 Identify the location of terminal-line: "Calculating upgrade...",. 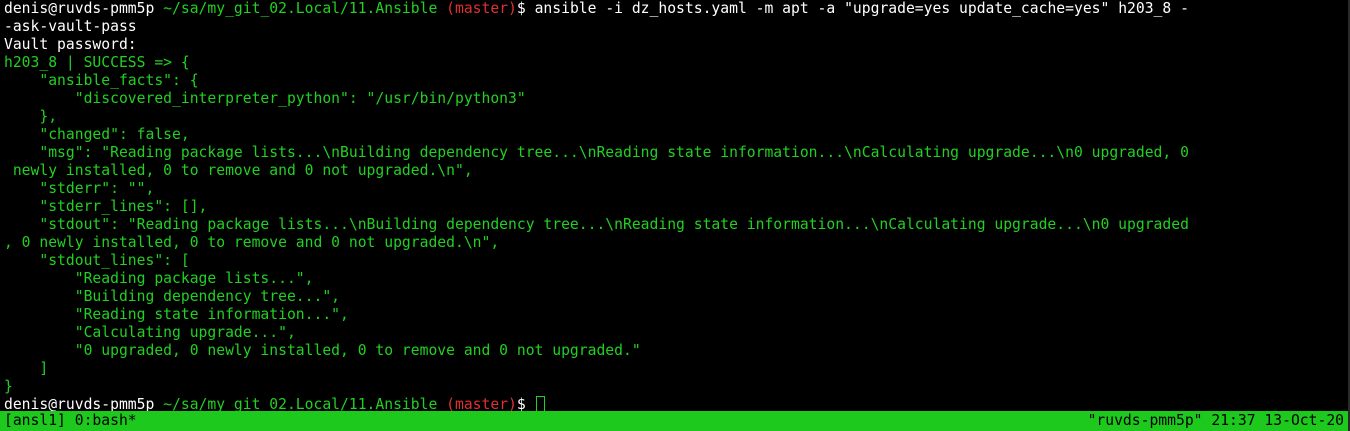
(150, 333).